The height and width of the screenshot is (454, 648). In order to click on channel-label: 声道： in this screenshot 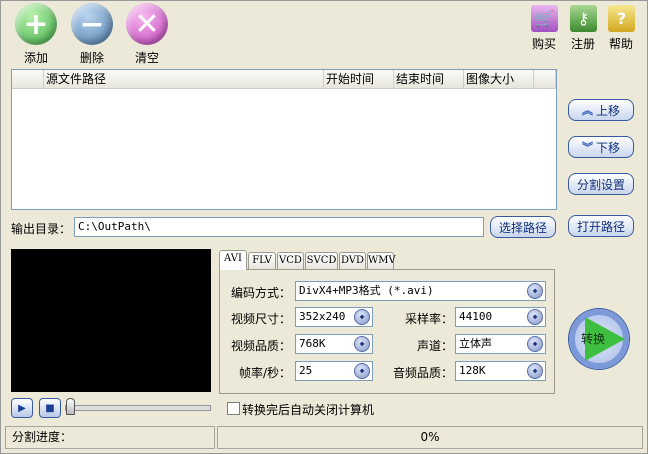, I will do `click(434, 346)`.